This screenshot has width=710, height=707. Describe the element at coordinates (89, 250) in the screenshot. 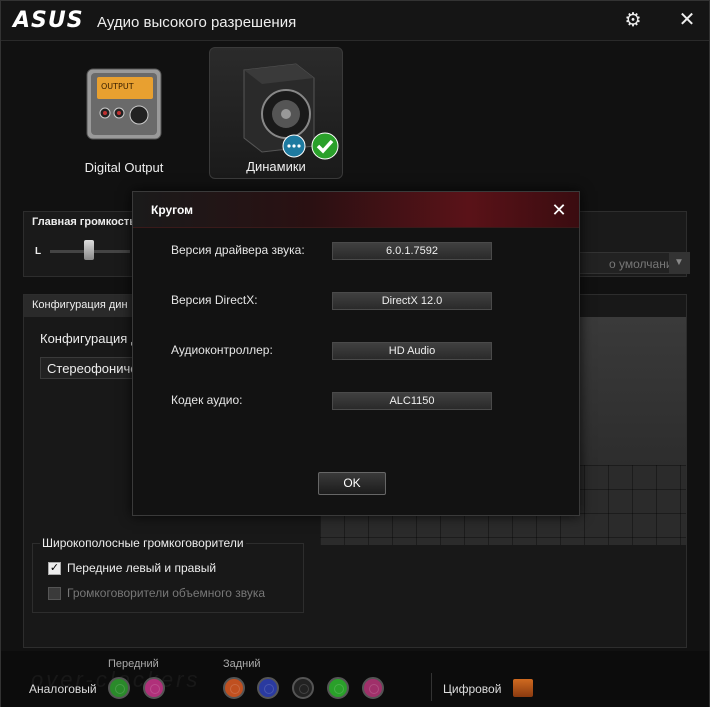

I see `volume-slider-thumb` at that location.